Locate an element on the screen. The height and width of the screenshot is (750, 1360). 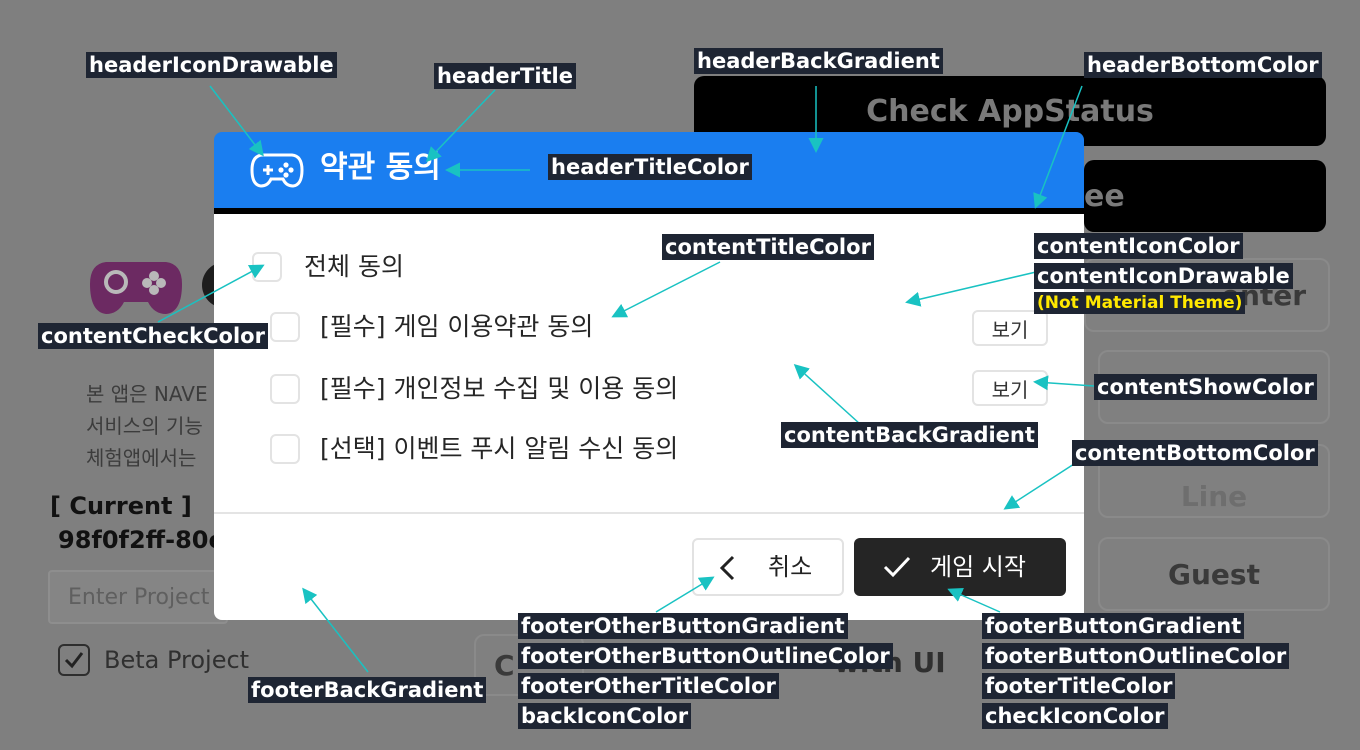
annotation-content-check-color: contentCheckColor is located at coordinates (153, 336).